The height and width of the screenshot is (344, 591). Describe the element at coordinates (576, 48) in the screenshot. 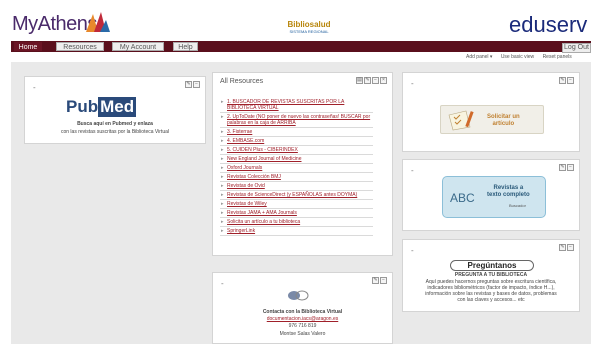

I see `logout-button: Log Out` at that location.